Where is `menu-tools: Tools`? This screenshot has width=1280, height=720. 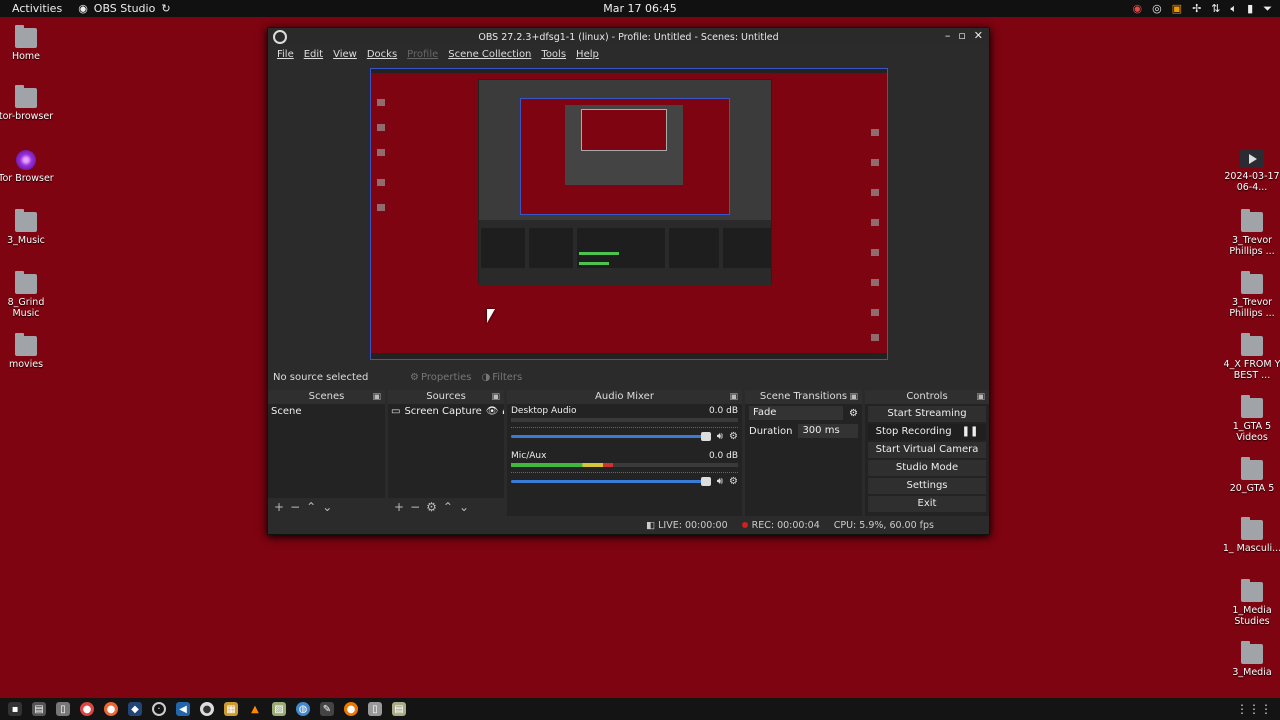 menu-tools: Tools is located at coordinates (553, 54).